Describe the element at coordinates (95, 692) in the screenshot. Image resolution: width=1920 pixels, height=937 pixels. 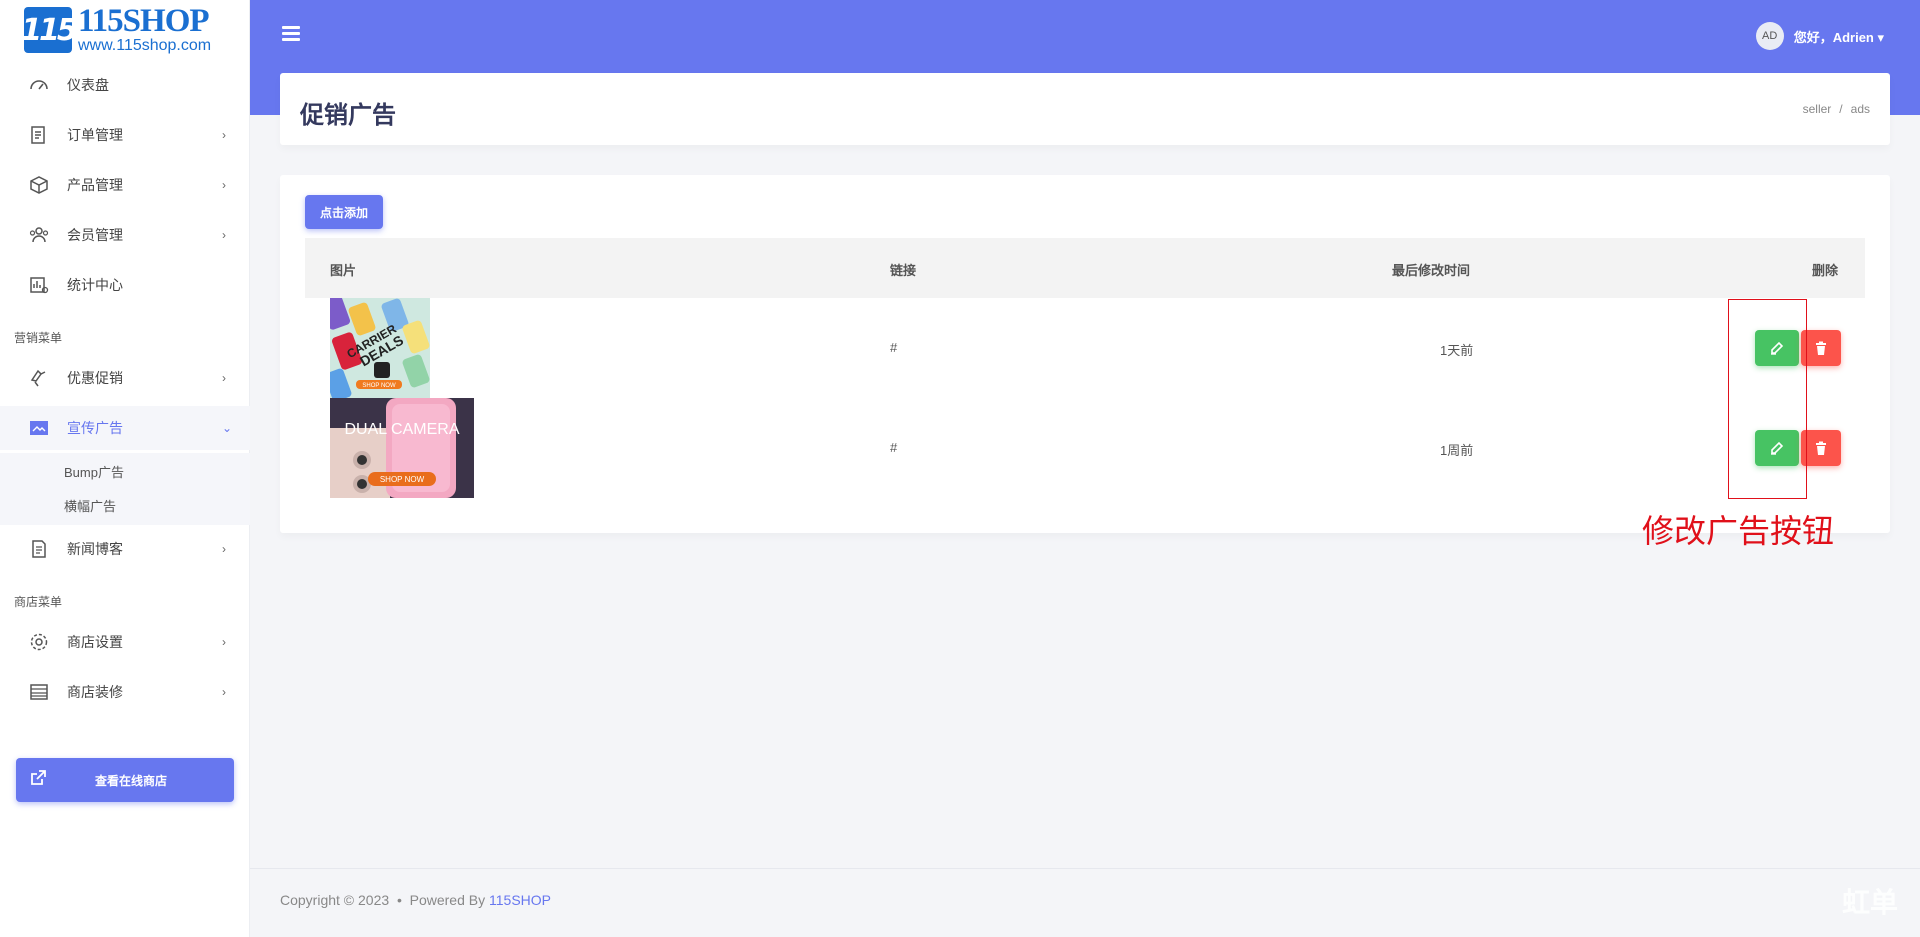
I see `sidebar-item-label: 商店装修` at that location.